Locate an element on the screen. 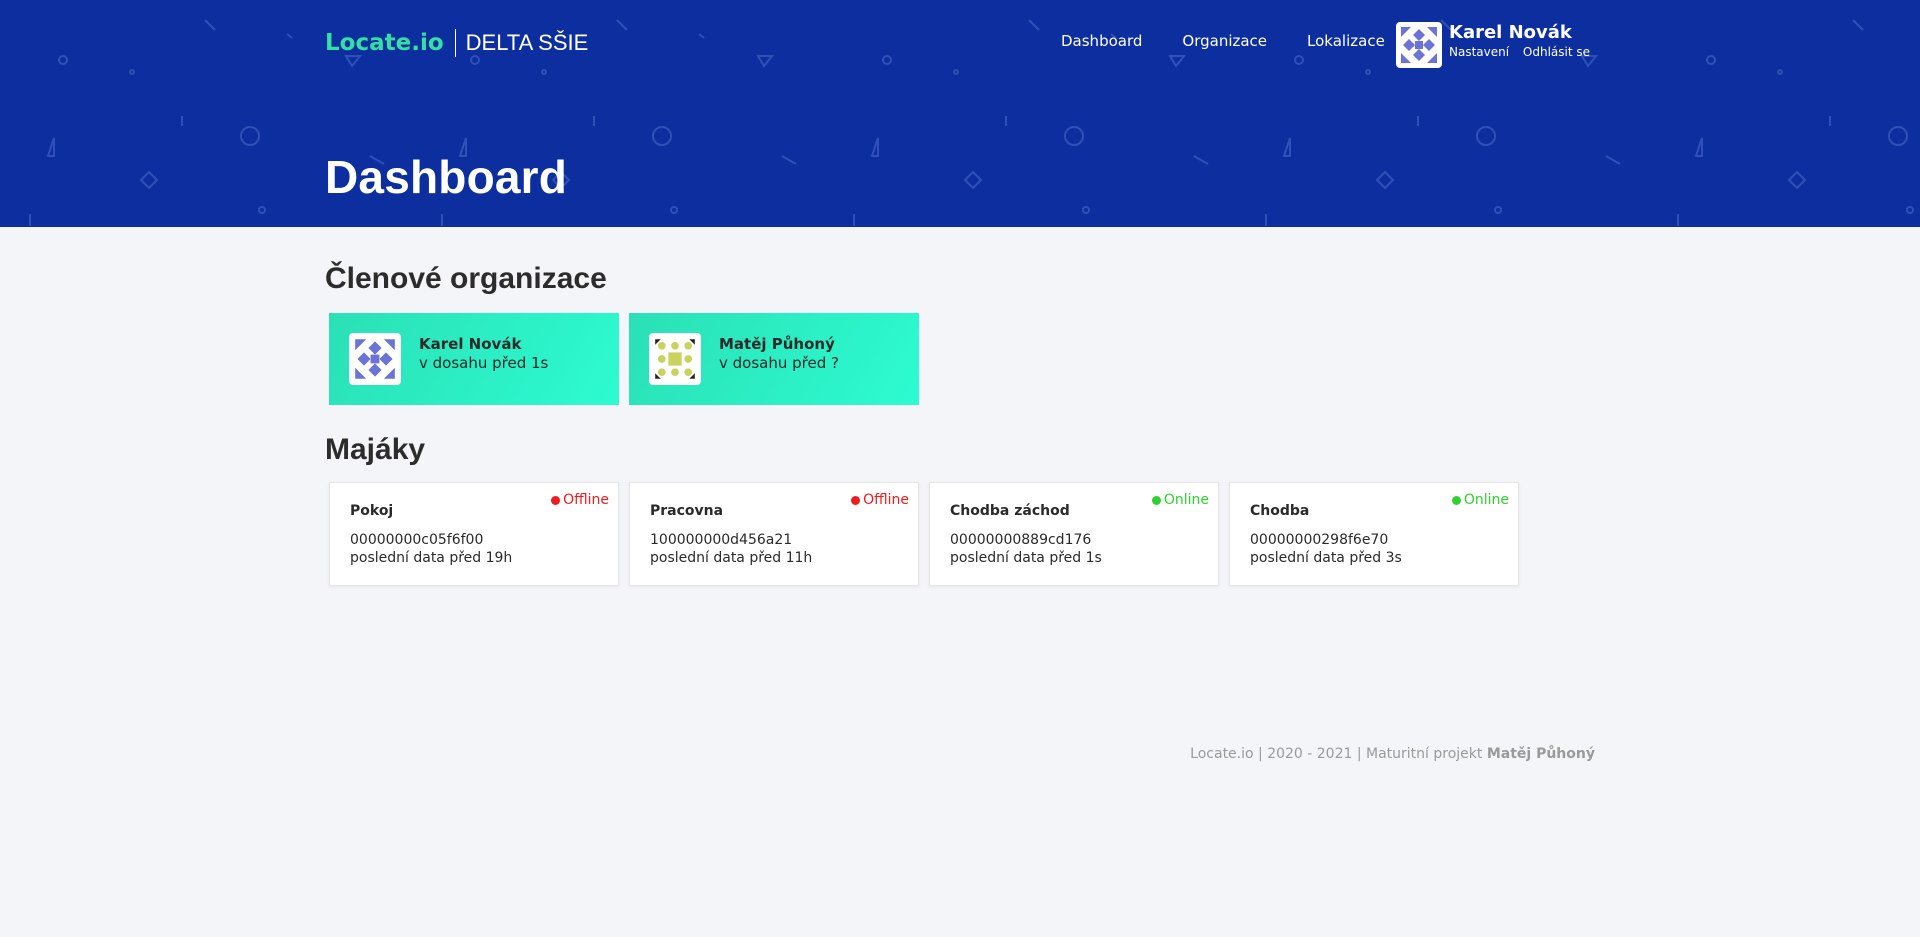  beacon-last-data: poslední data před 1s is located at coordinates (1026, 558).